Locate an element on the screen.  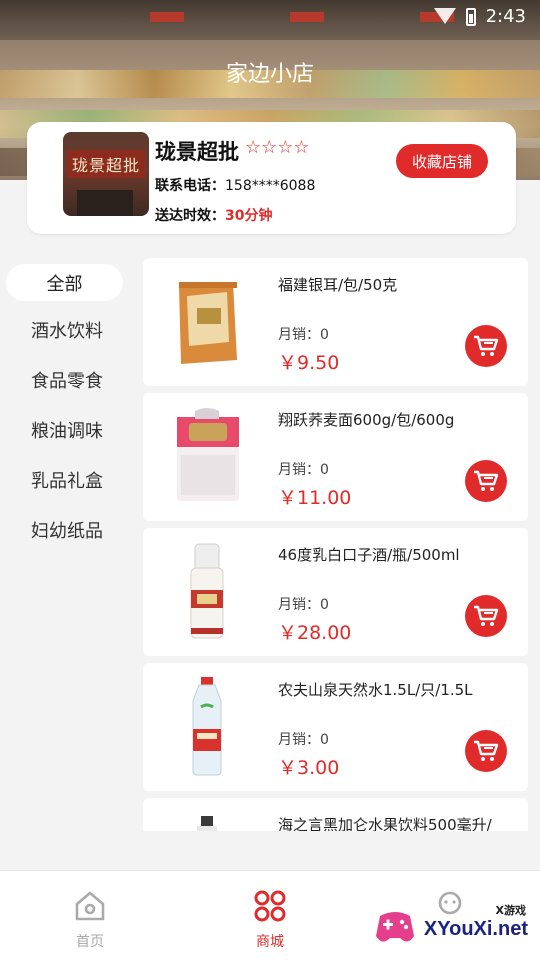
watermark-top-text: X游戏 is located at coordinates (510, 910).